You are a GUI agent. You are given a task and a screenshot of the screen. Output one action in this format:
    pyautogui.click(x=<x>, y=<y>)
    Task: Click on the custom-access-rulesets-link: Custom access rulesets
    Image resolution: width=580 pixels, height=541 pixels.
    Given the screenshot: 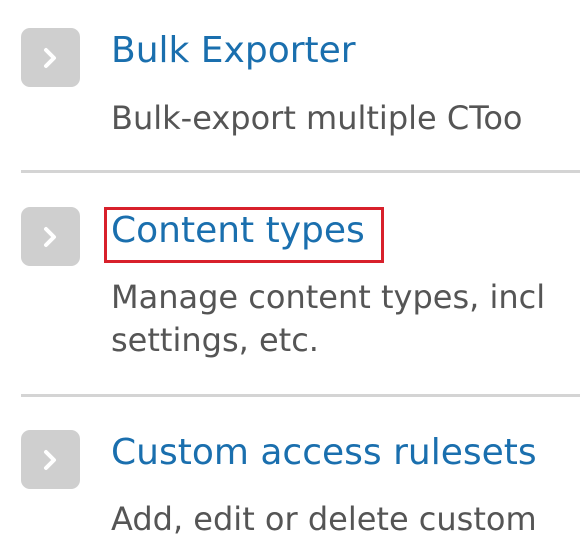 What is the action you would take?
    pyautogui.click(x=324, y=453)
    